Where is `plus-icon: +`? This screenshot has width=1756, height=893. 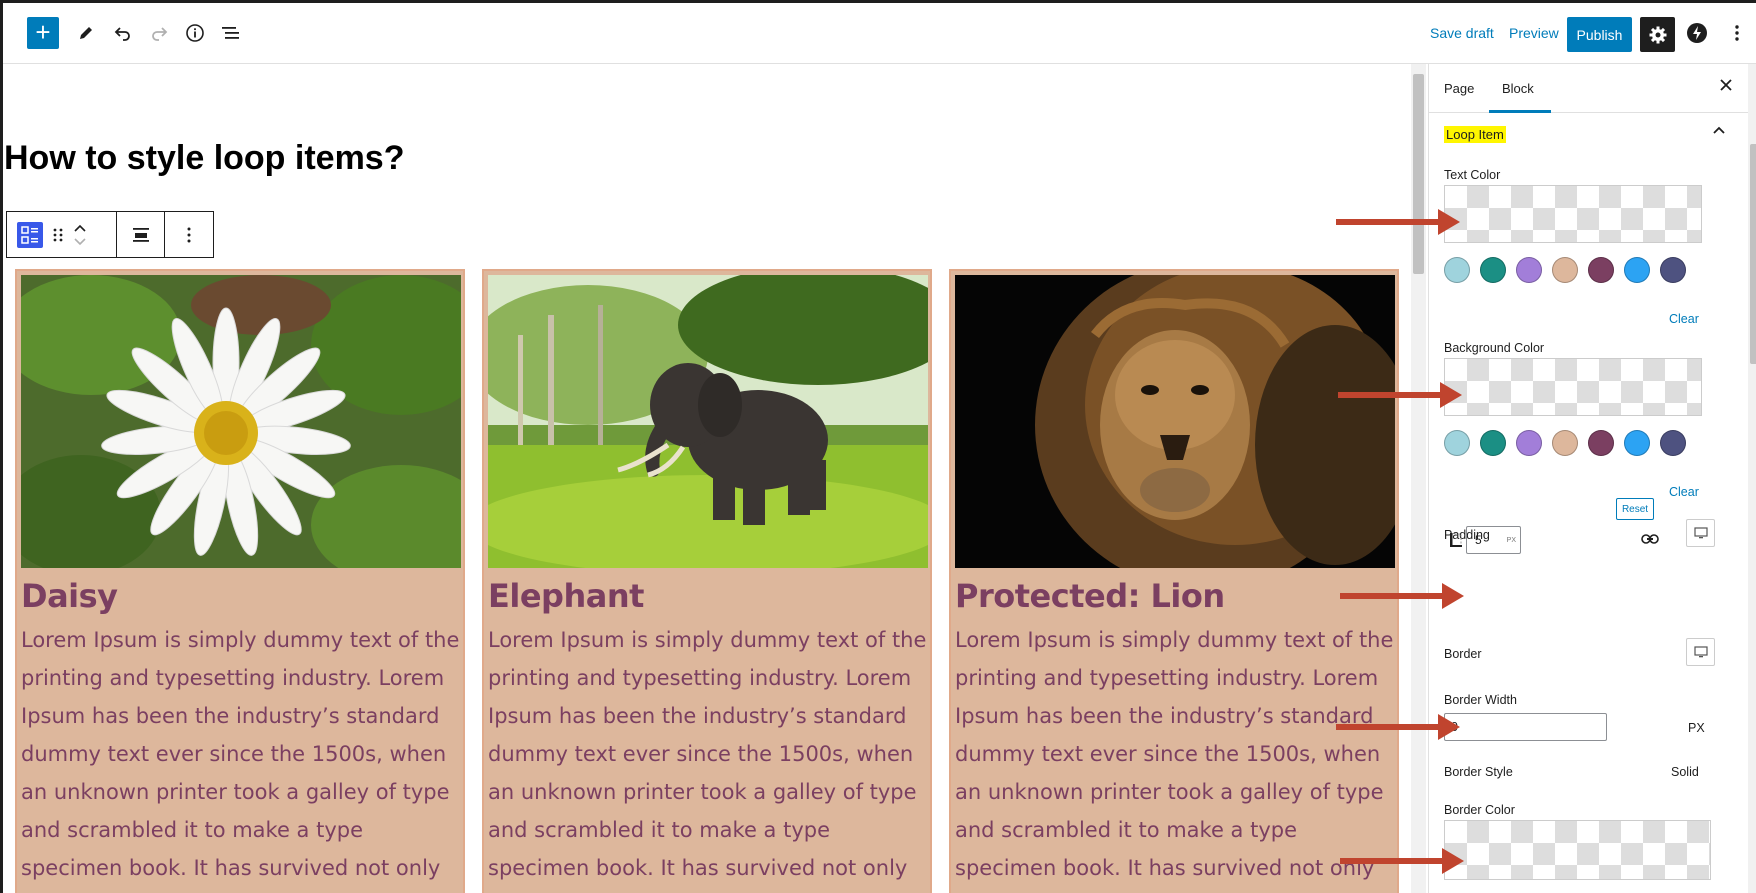 plus-icon: + is located at coordinates (43, 32).